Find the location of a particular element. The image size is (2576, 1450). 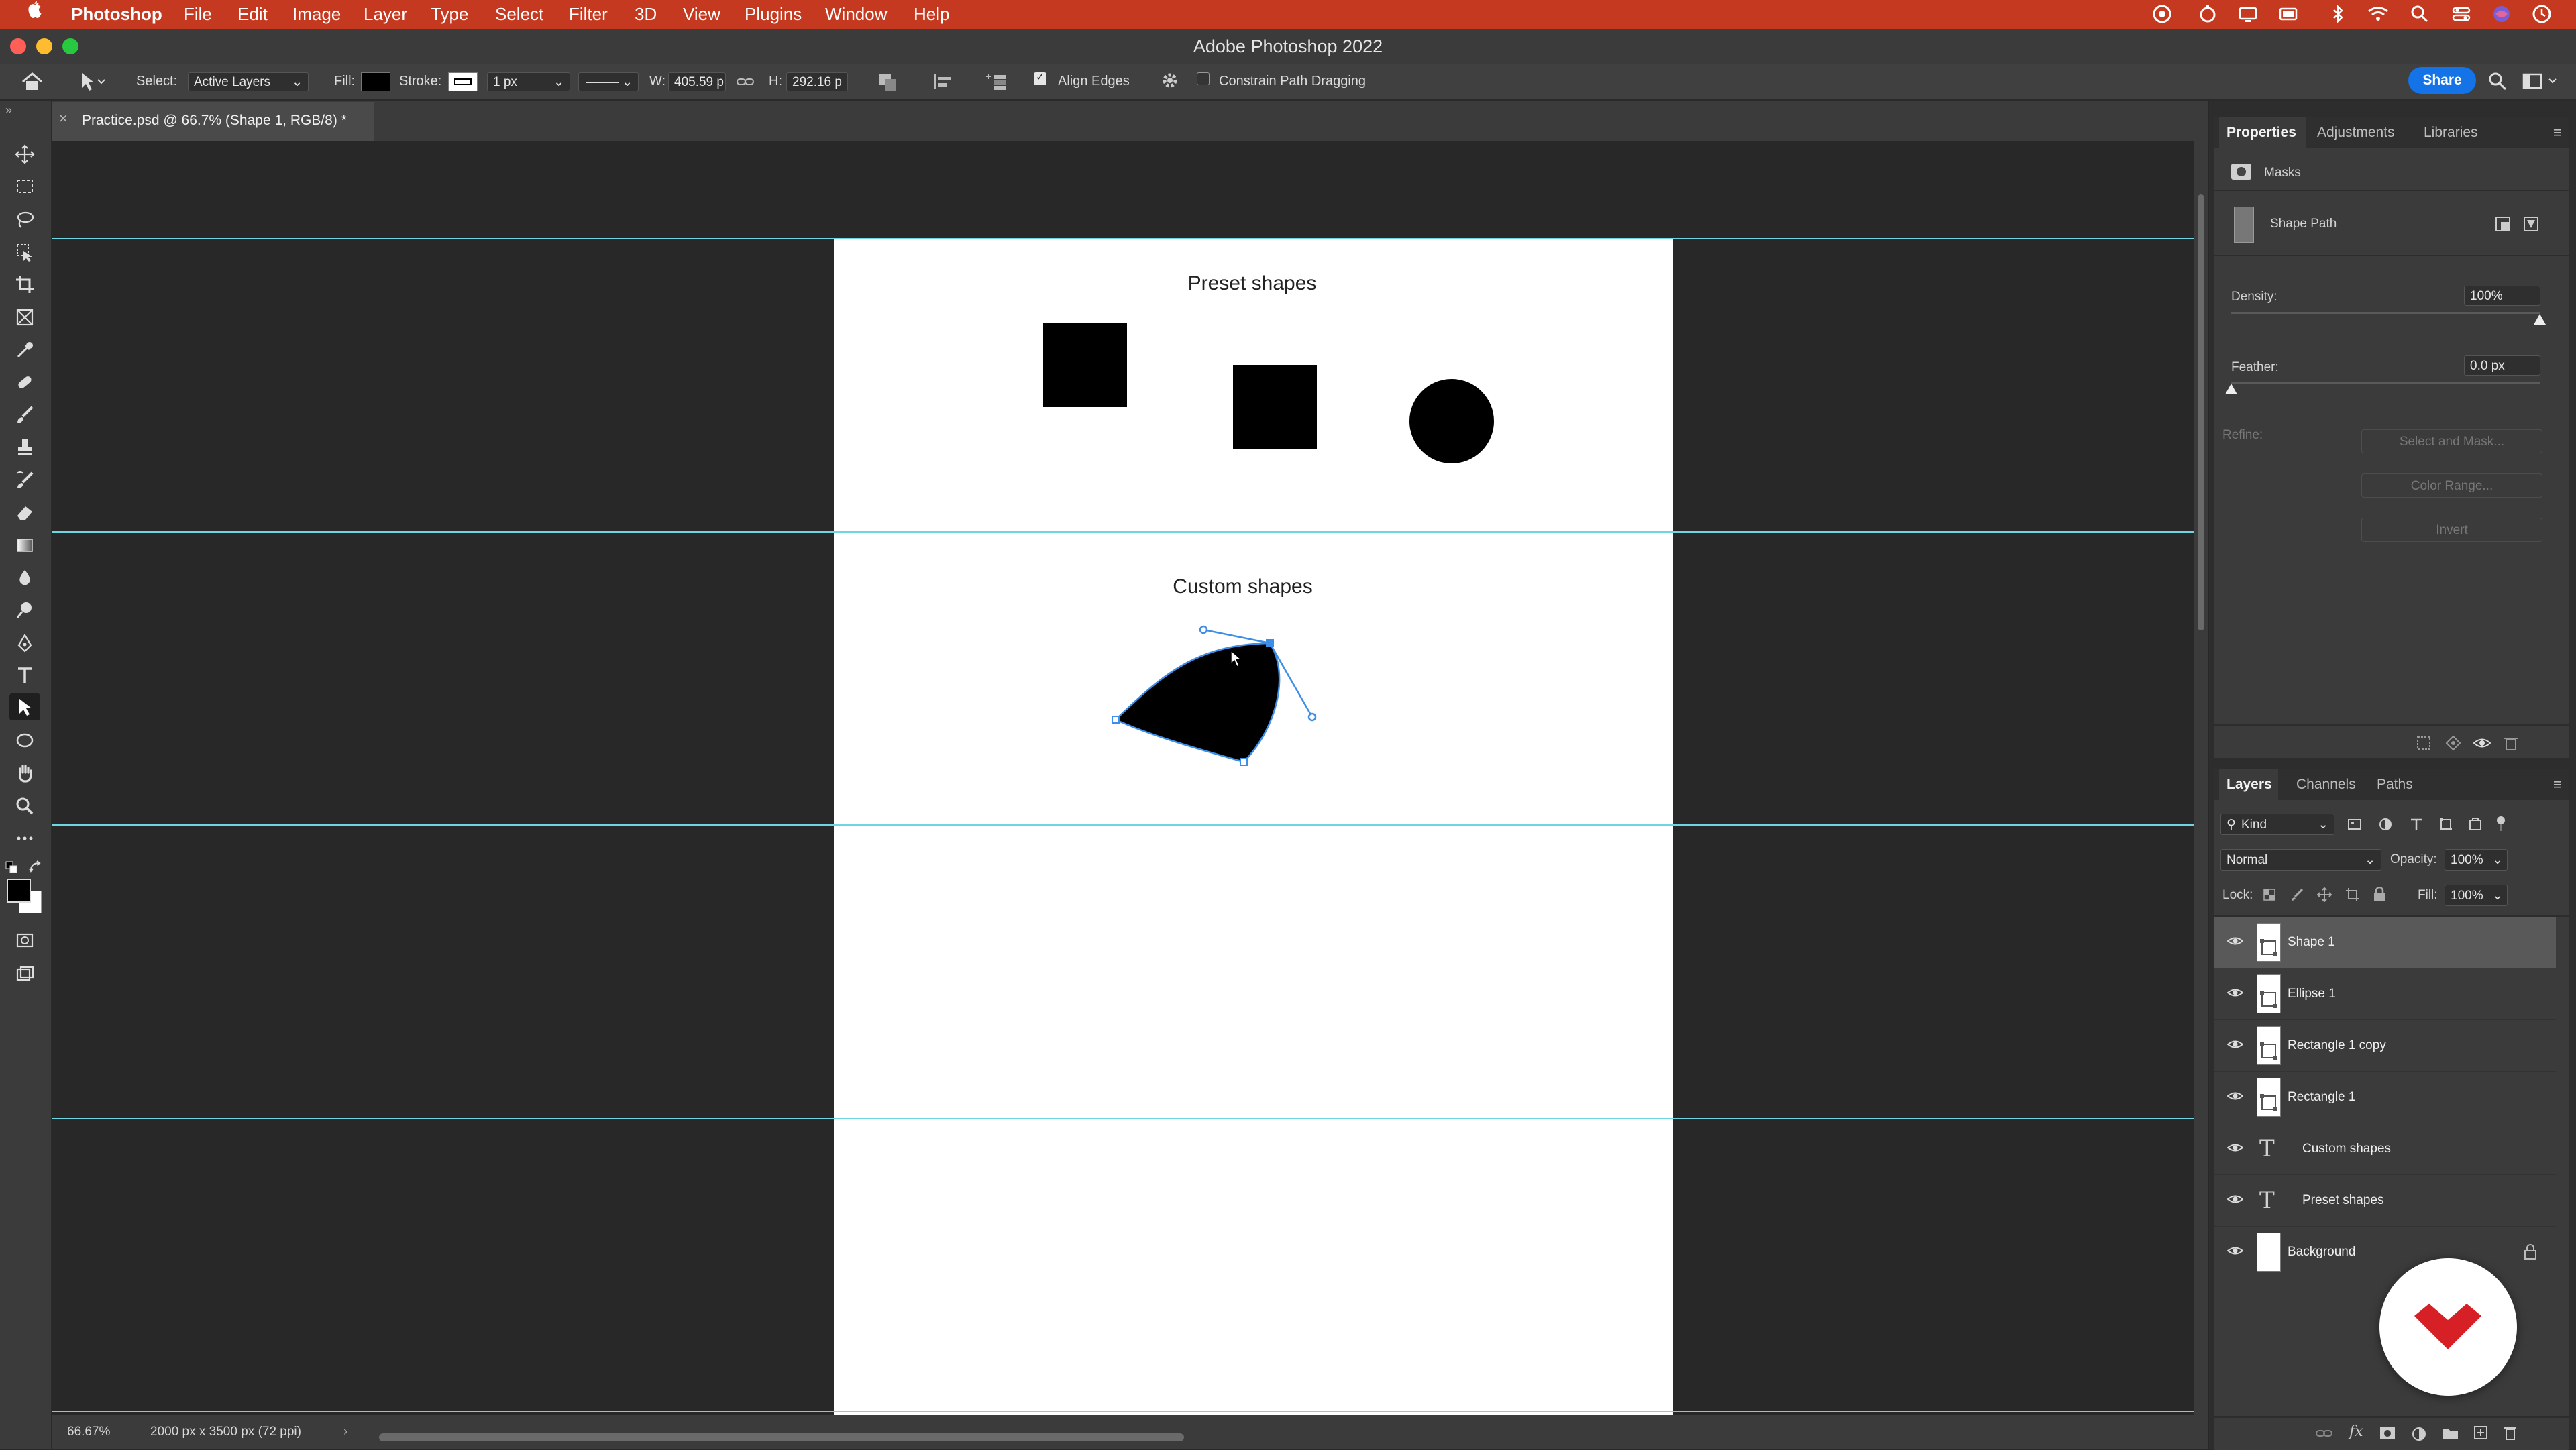

spotlight-search-icon is located at coordinates (2420, 14).